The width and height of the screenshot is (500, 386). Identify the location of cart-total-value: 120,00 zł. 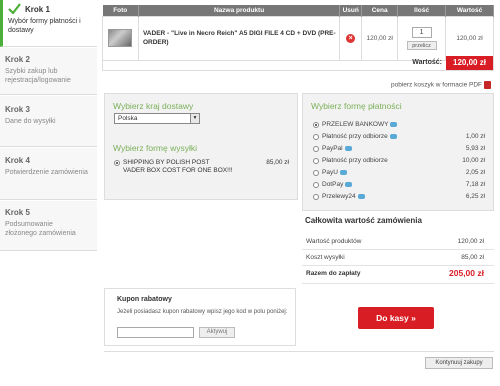
(469, 63).